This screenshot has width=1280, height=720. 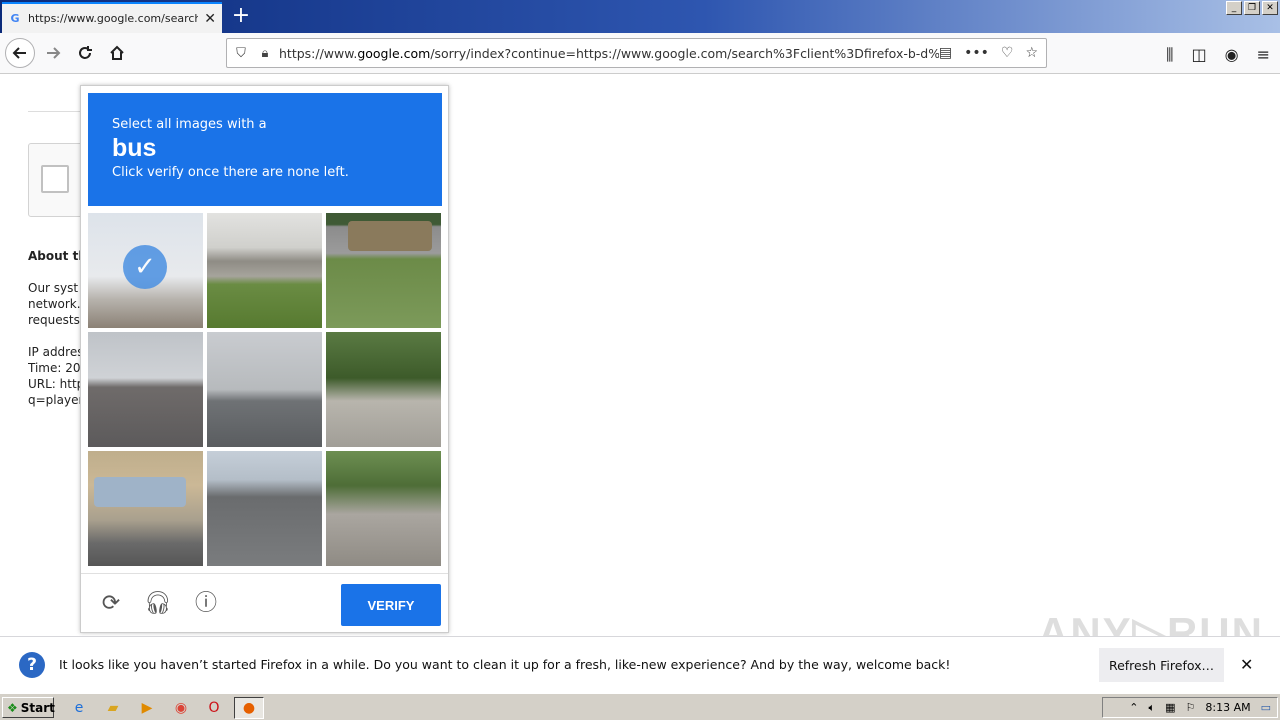 What do you see at coordinates (241, 16) in the screenshot?
I see `new-tab-button: +` at bounding box center [241, 16].